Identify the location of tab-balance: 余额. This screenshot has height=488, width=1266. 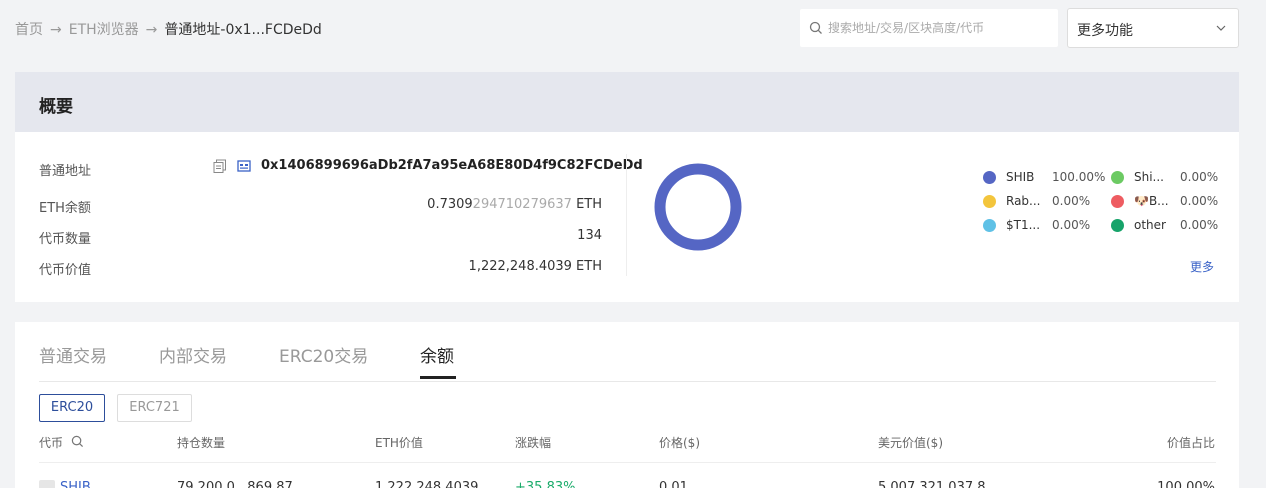
(437, 354).